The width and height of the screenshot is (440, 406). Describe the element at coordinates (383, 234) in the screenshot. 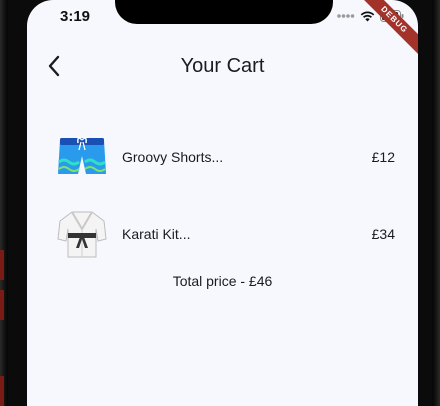

I see `item-price: £34` at that location.